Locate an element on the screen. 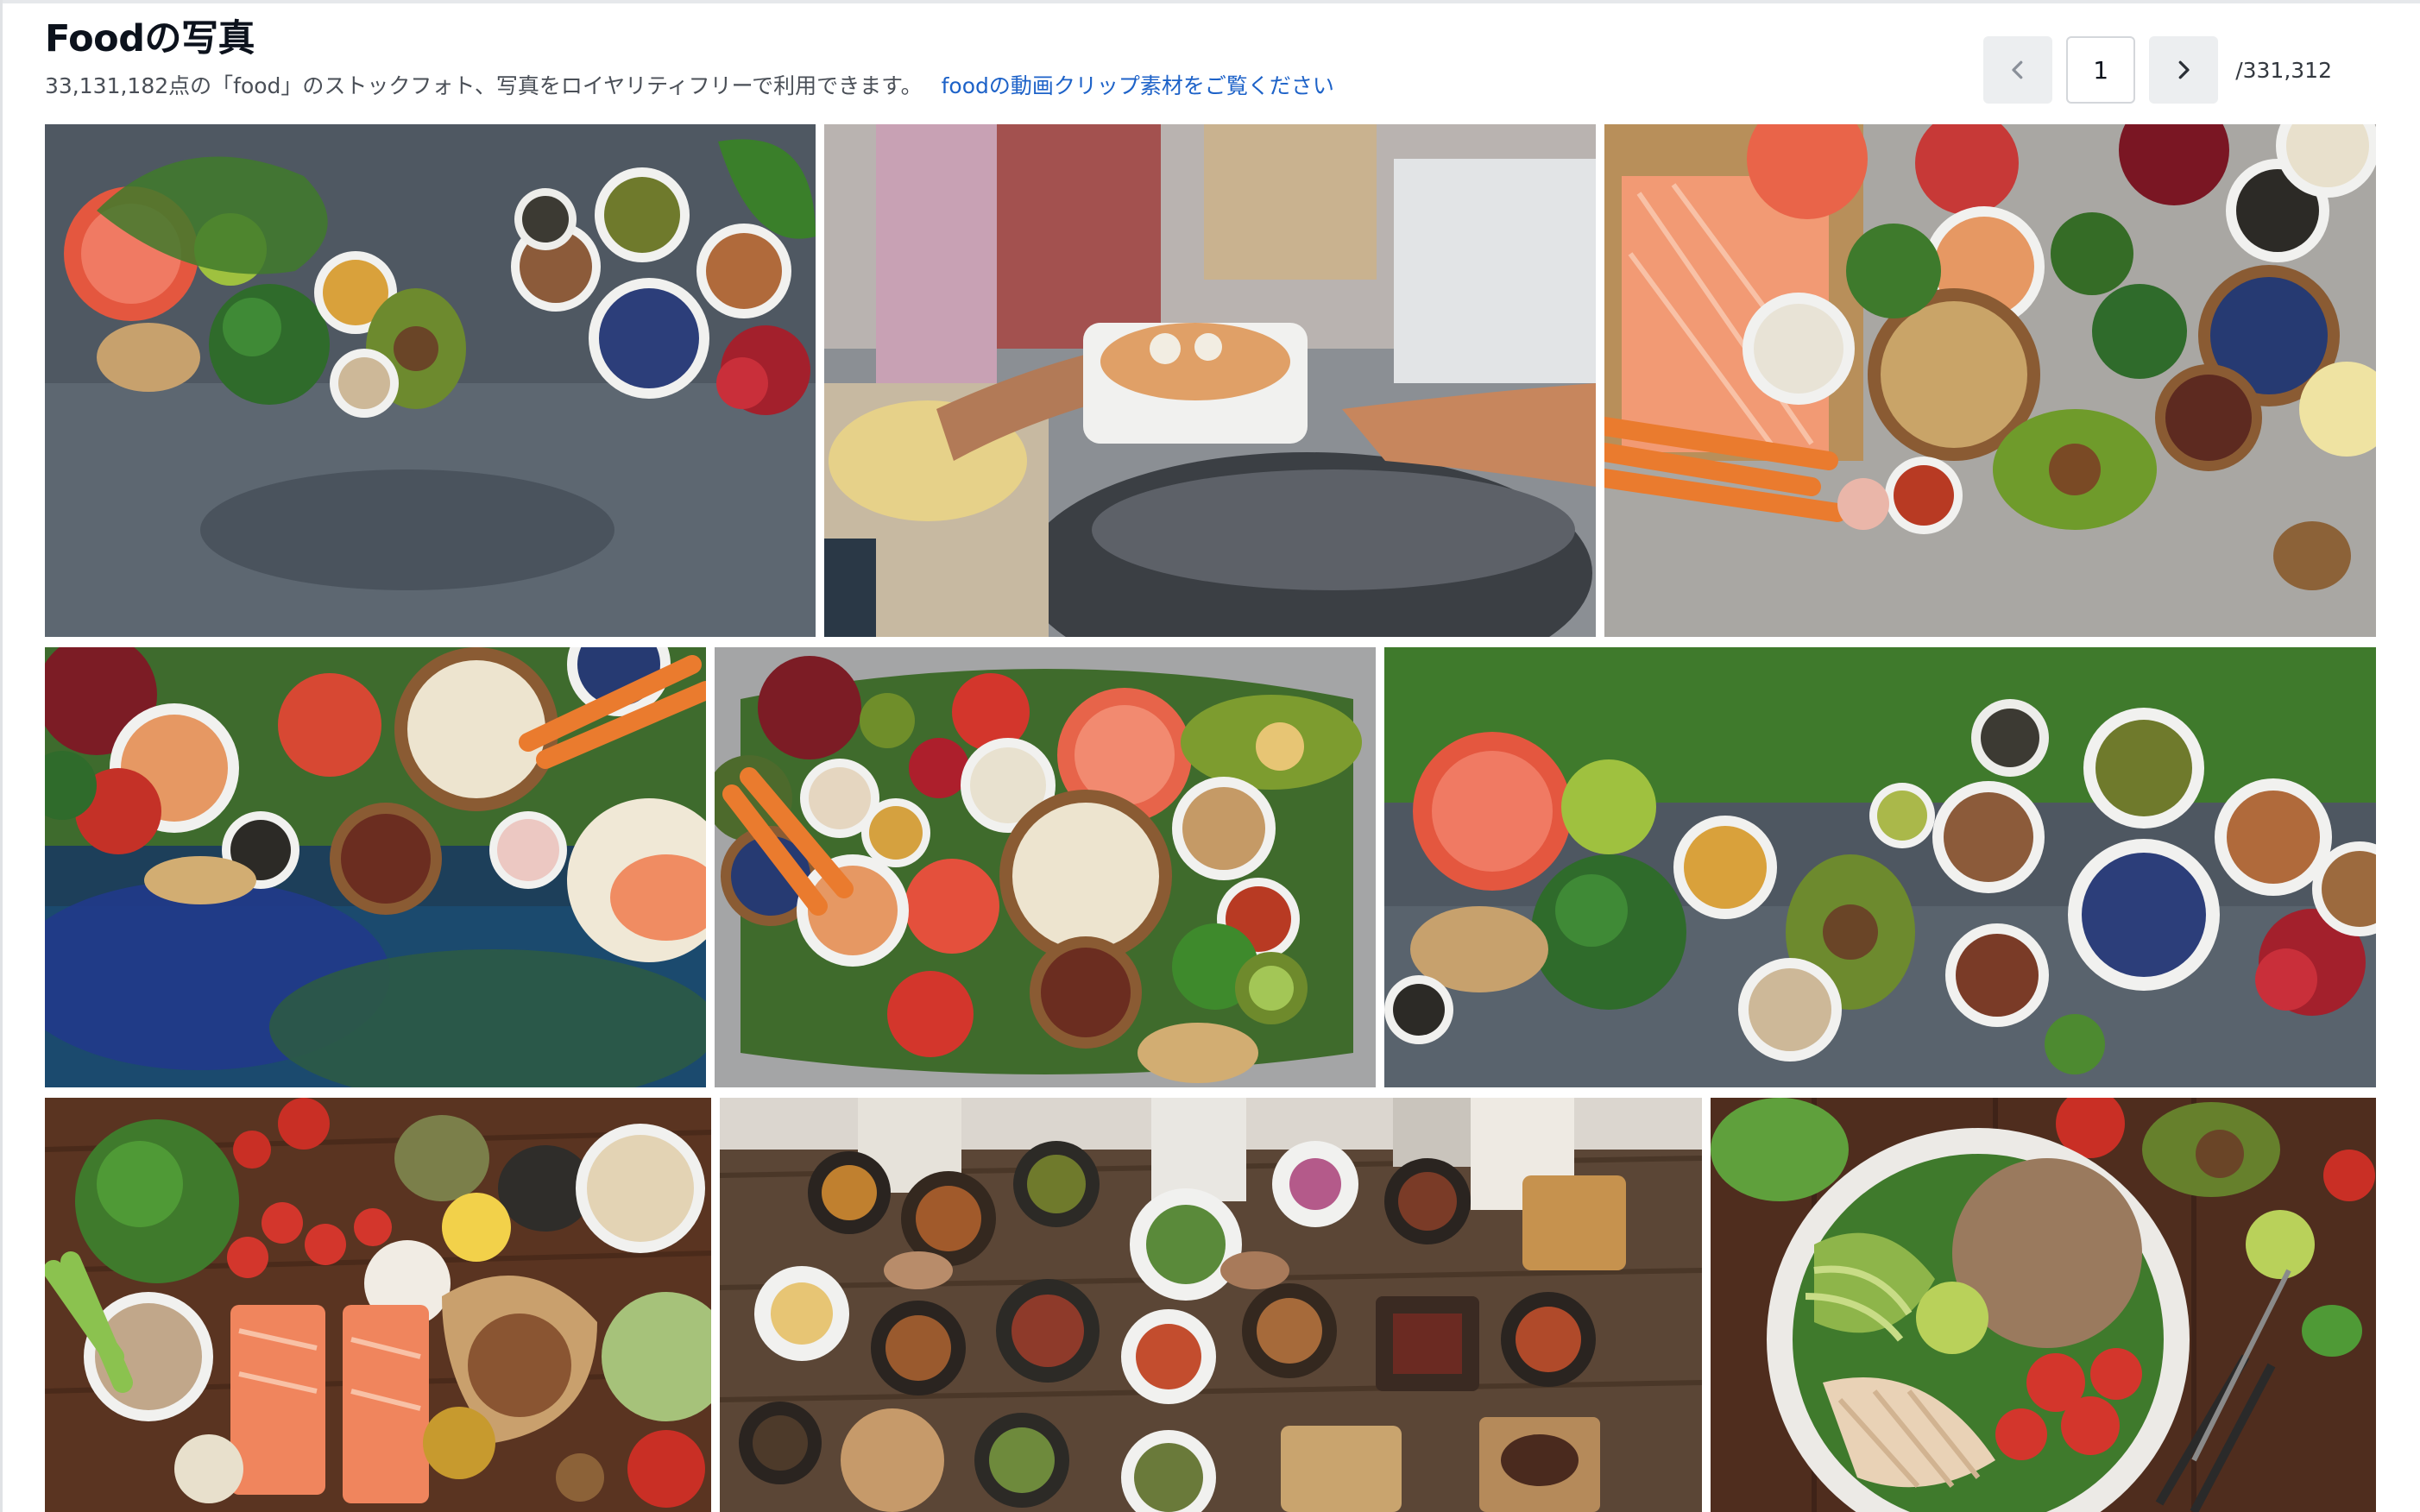 The image size is (2420, 1512). left-border is located at coordinates (2, 756).